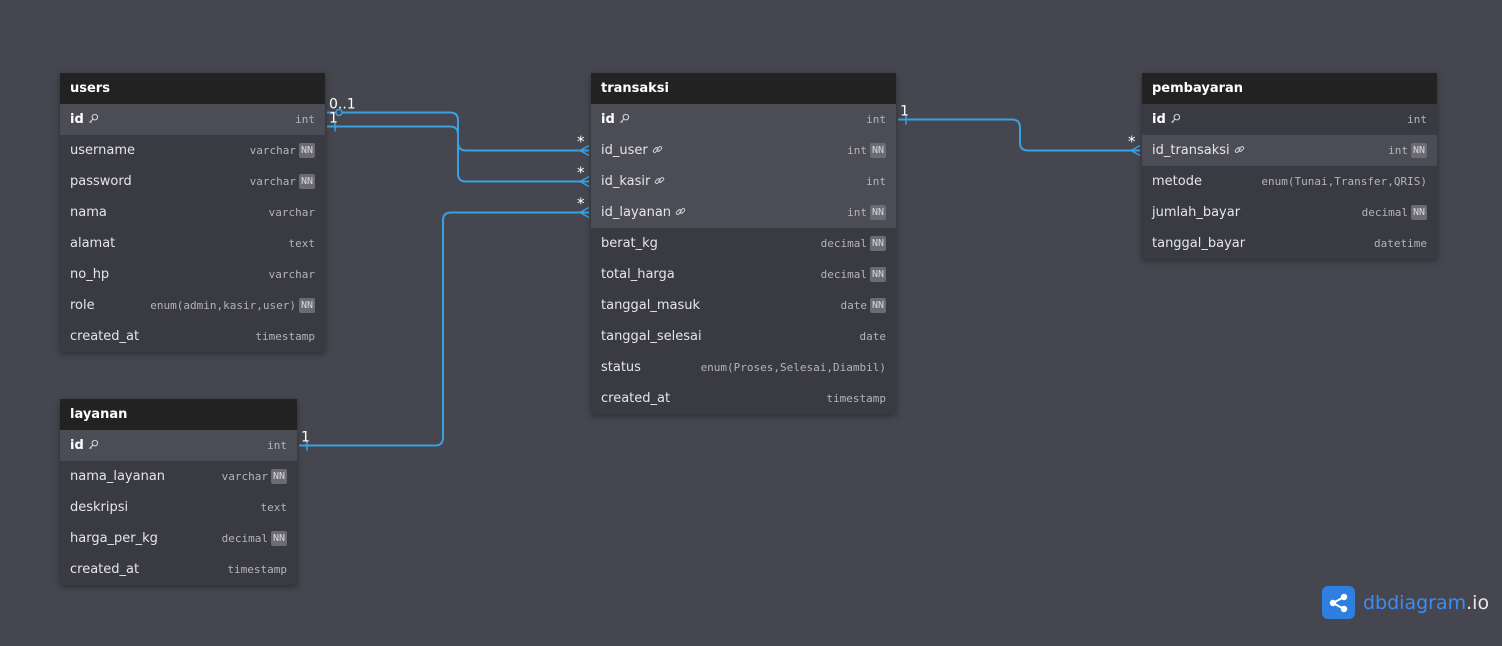 The image size is (1502, 646). I want to click on field-name-text: created_at, so click(105, 336).